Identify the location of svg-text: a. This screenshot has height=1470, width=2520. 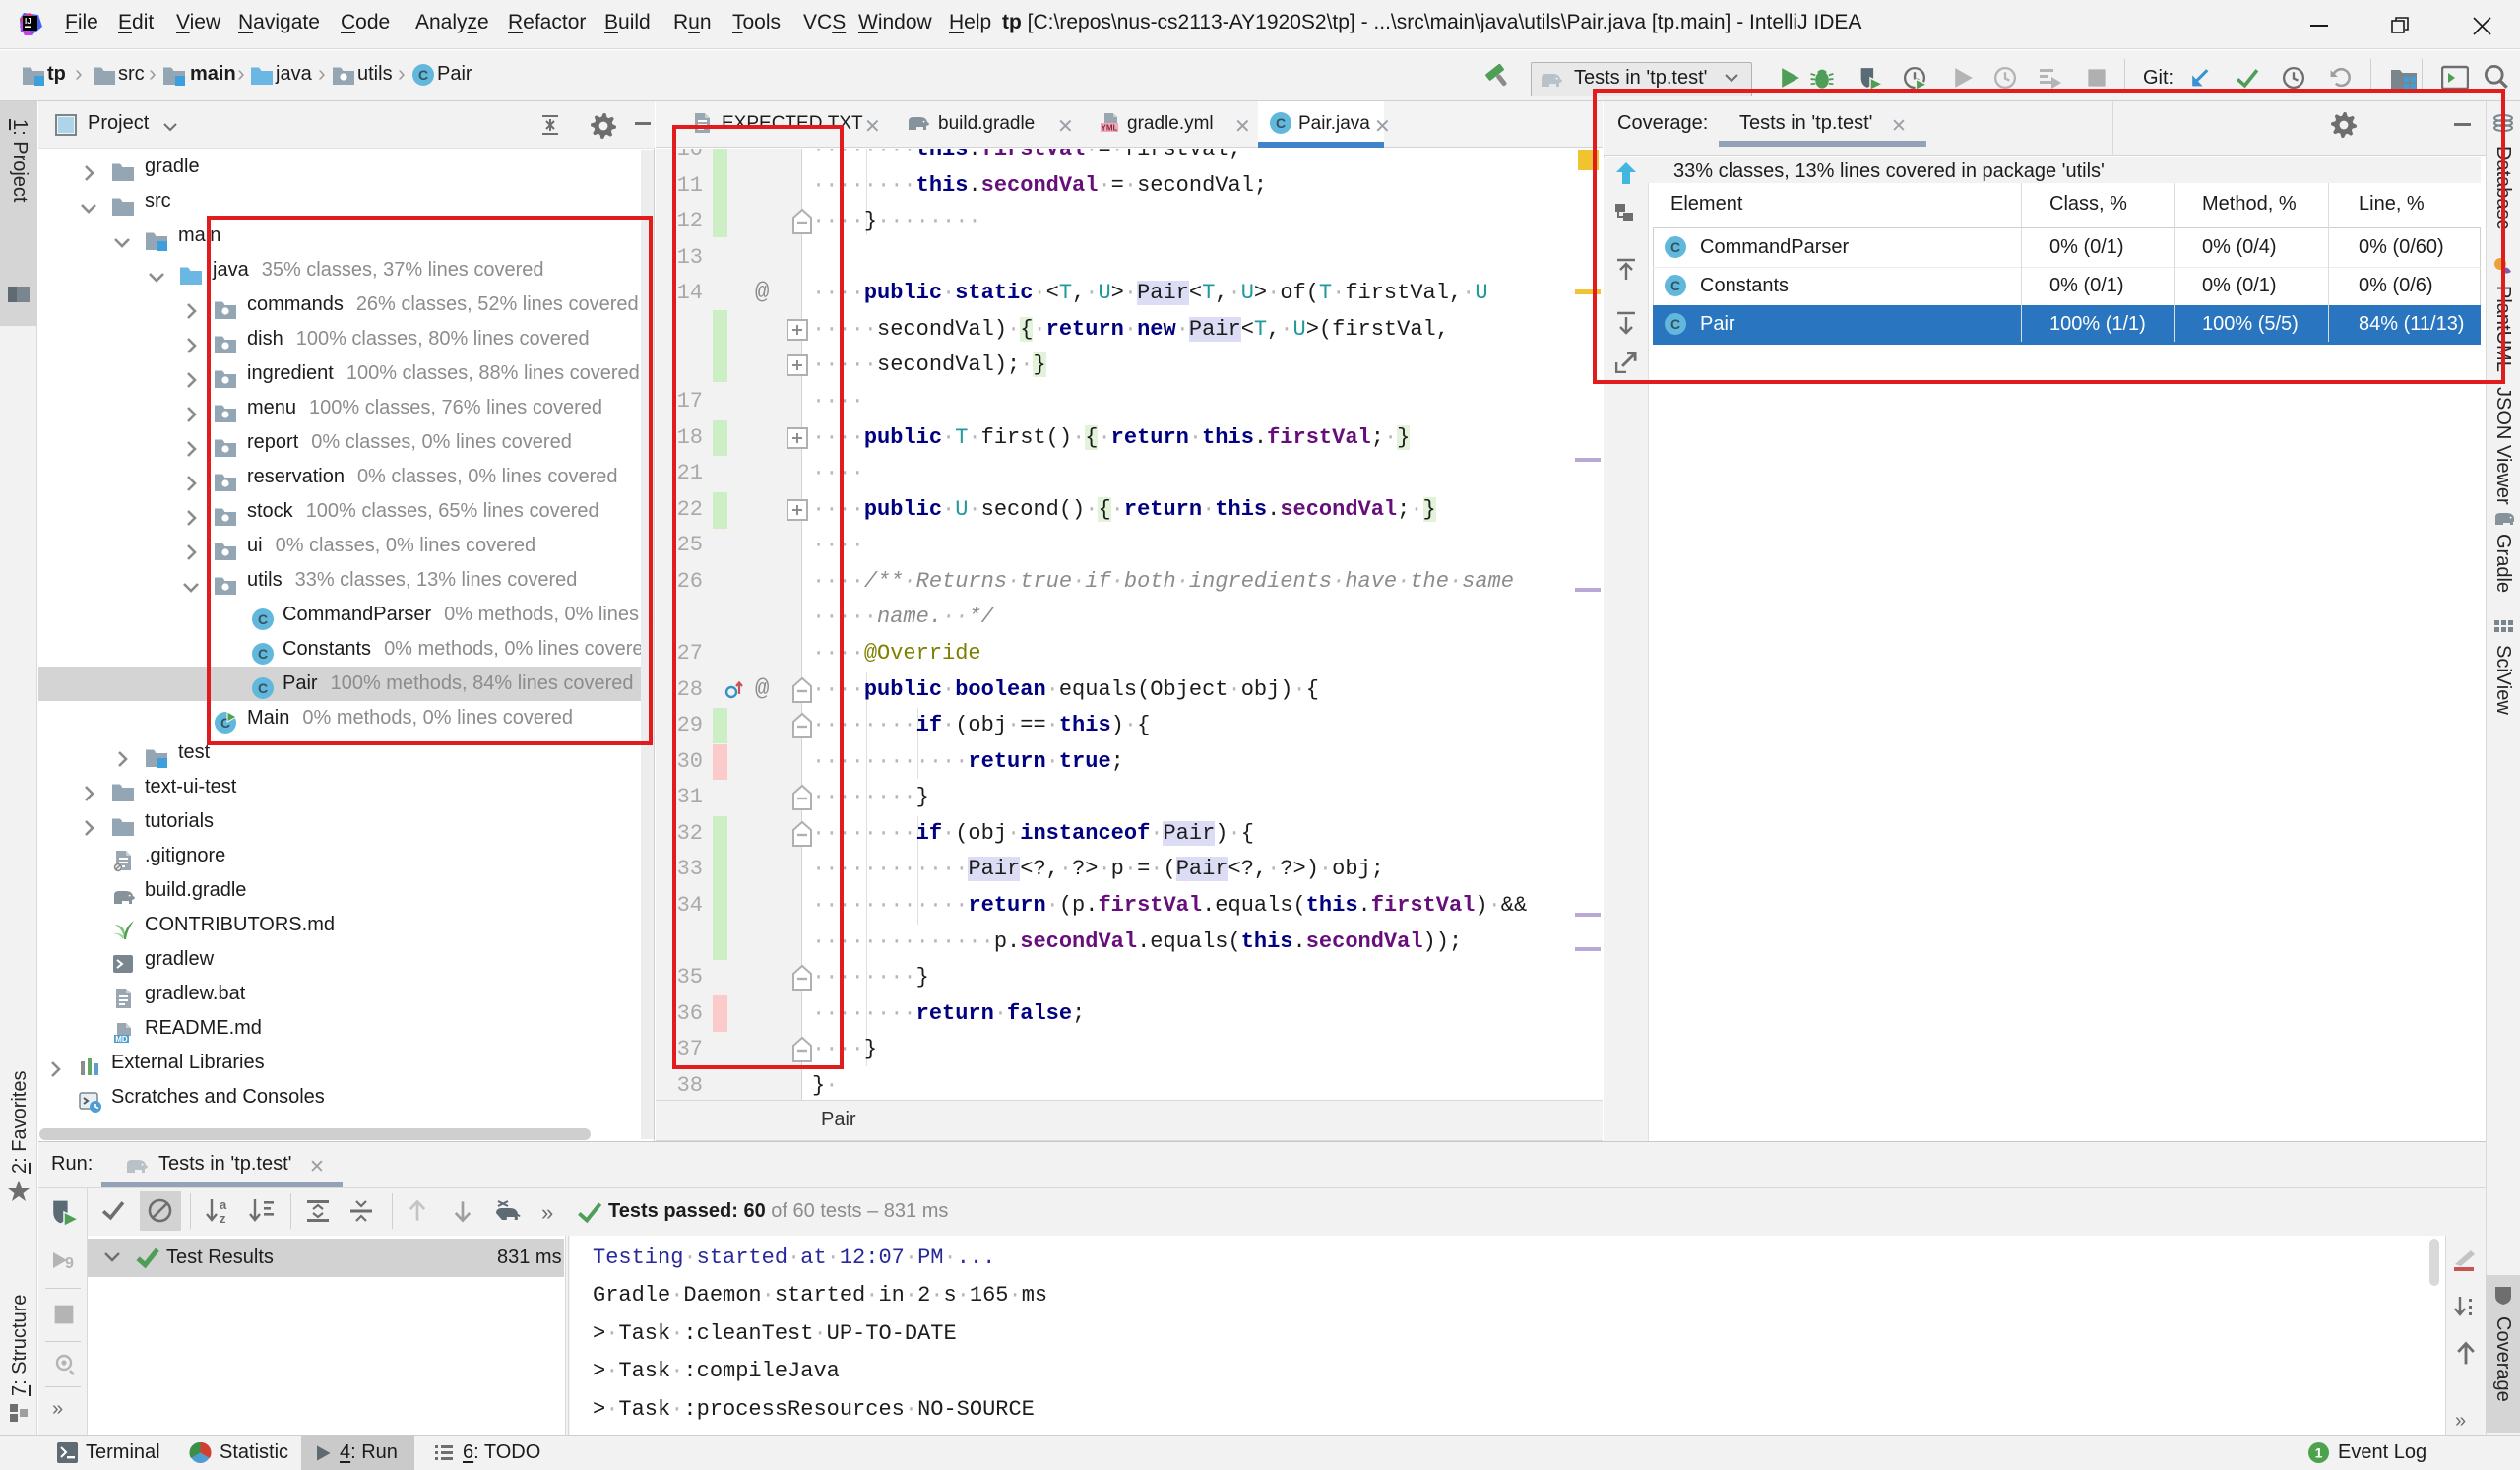
(223, 1204).